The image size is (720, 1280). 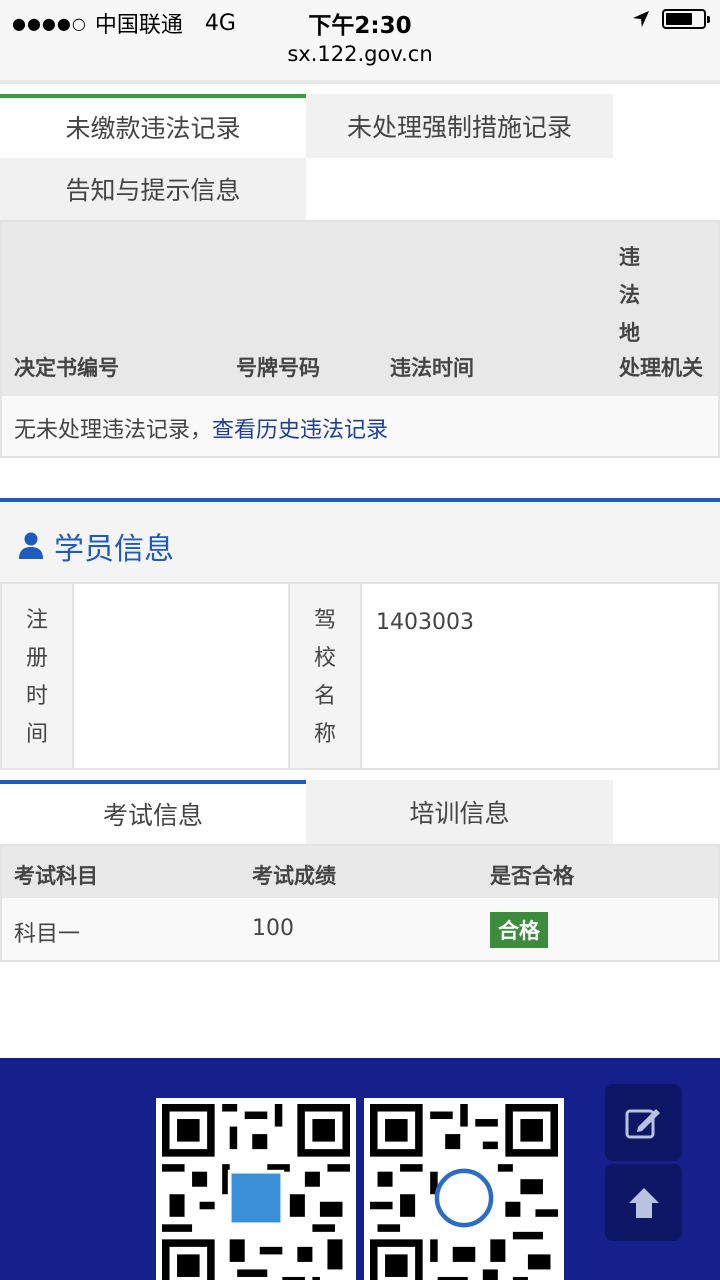 What do you see at coordinates (360, 82) in the screenshot?
I see `url-bar-divider` at bounding box center [360, 82].